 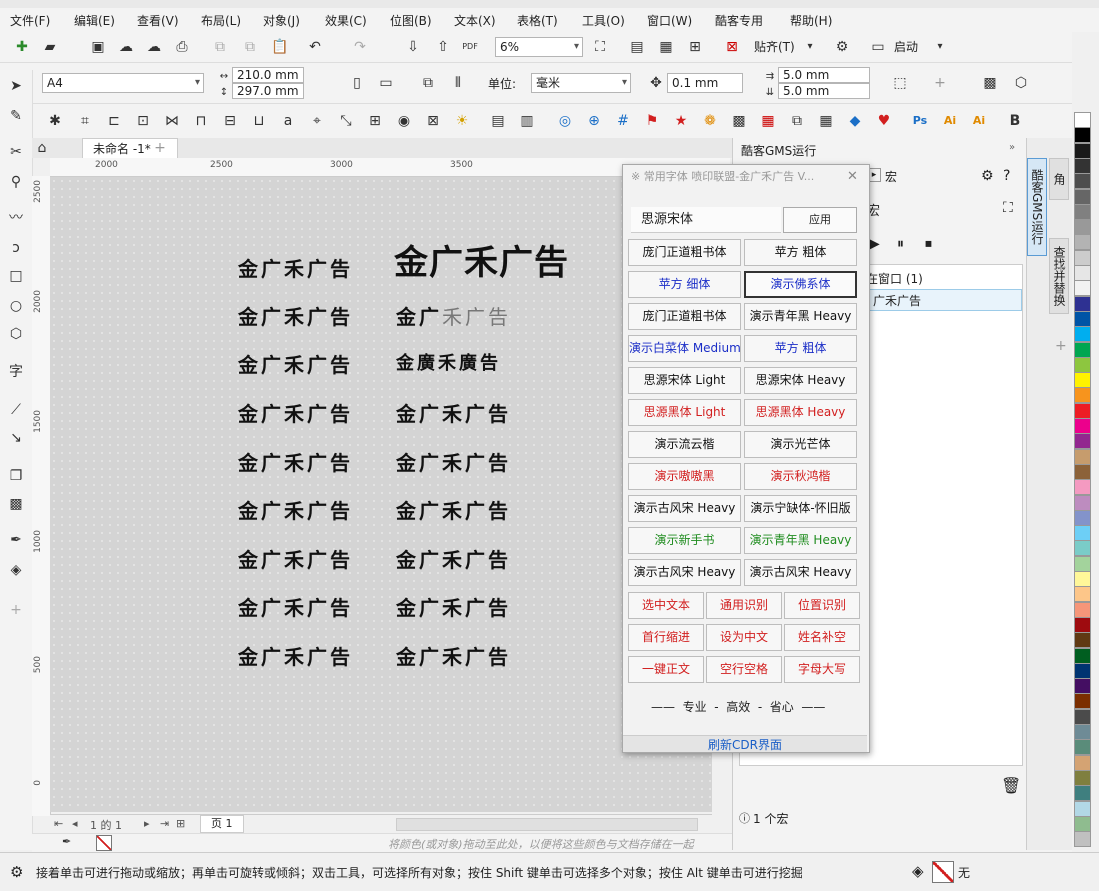 What do you see at coordinates (55, 121) in the screenshot?
I see `node-tool-icon: ✱` at bounding box center [55, 121].